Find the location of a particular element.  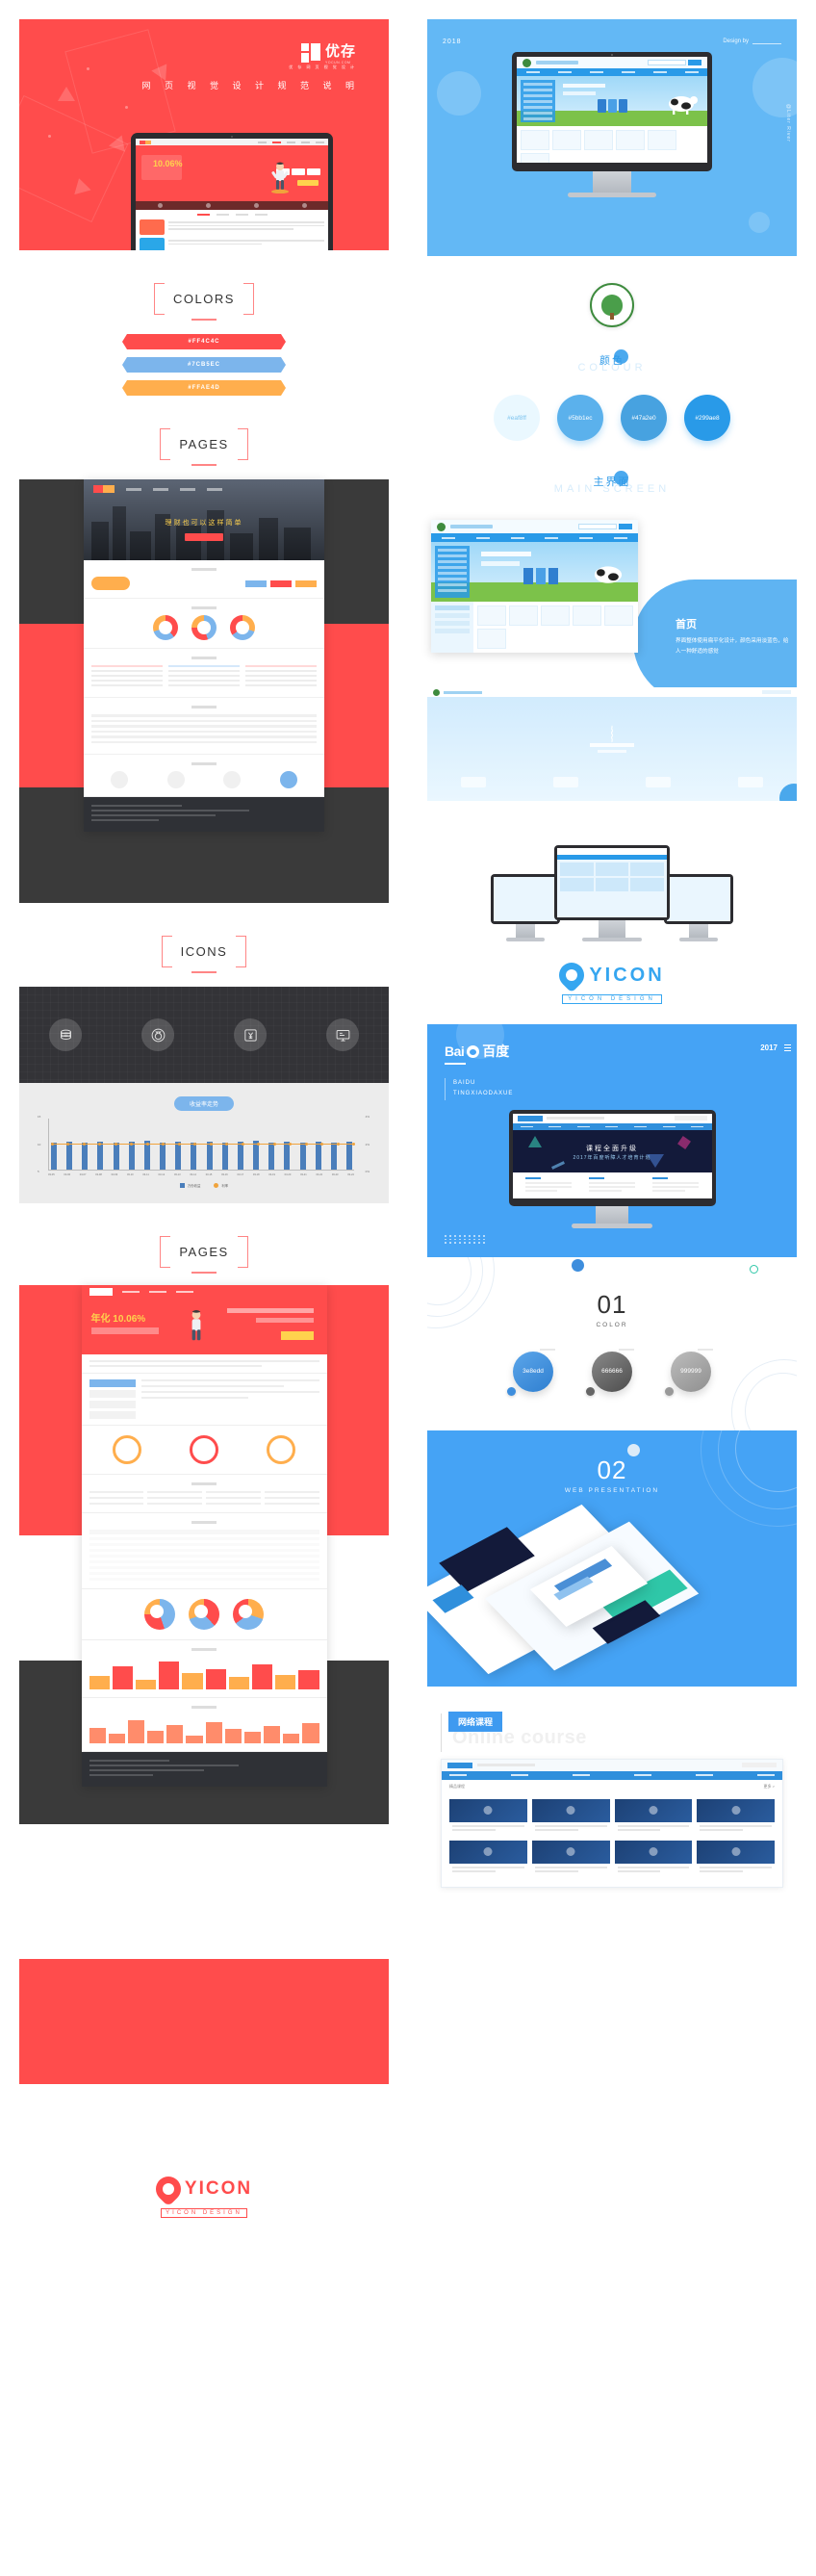

legend-label: 利率 is located at coordinates (225, 1186).